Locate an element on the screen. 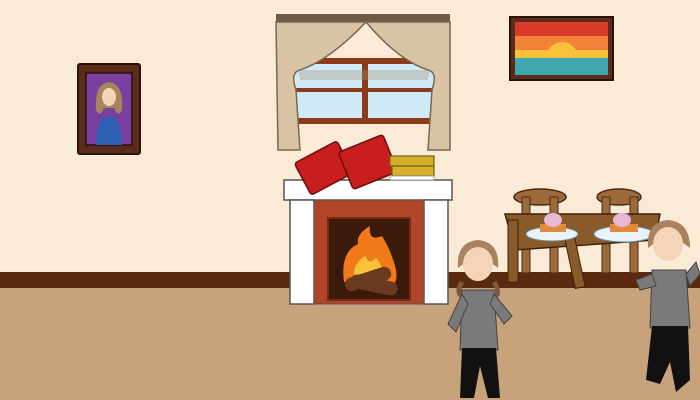  fireplace is located at coordinates (368, 242).